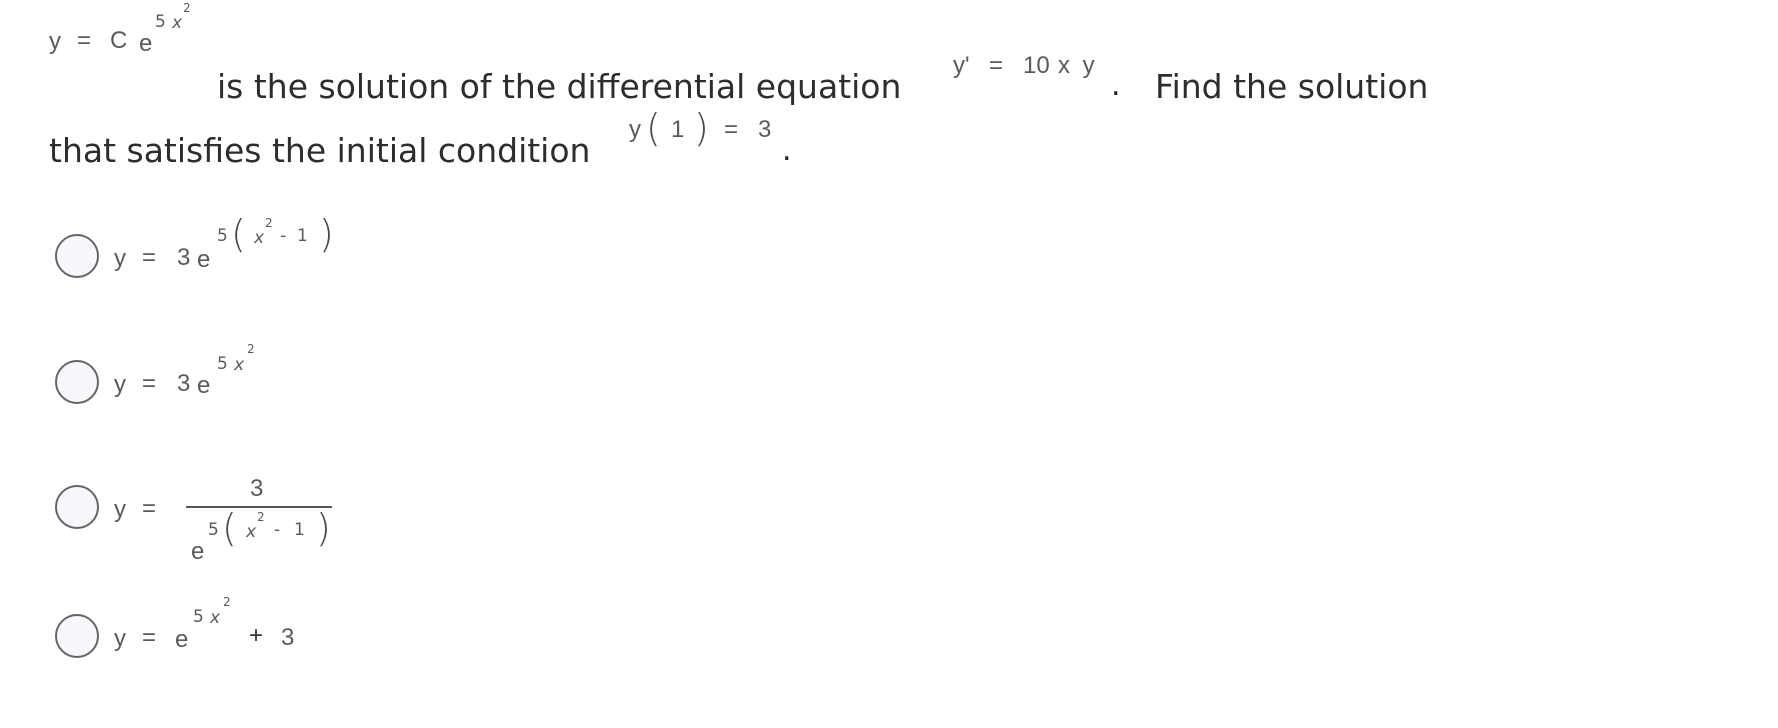  Describe the element at coordinates (765, 129) in the screenshot. I see `ic-val: 3` at that location.